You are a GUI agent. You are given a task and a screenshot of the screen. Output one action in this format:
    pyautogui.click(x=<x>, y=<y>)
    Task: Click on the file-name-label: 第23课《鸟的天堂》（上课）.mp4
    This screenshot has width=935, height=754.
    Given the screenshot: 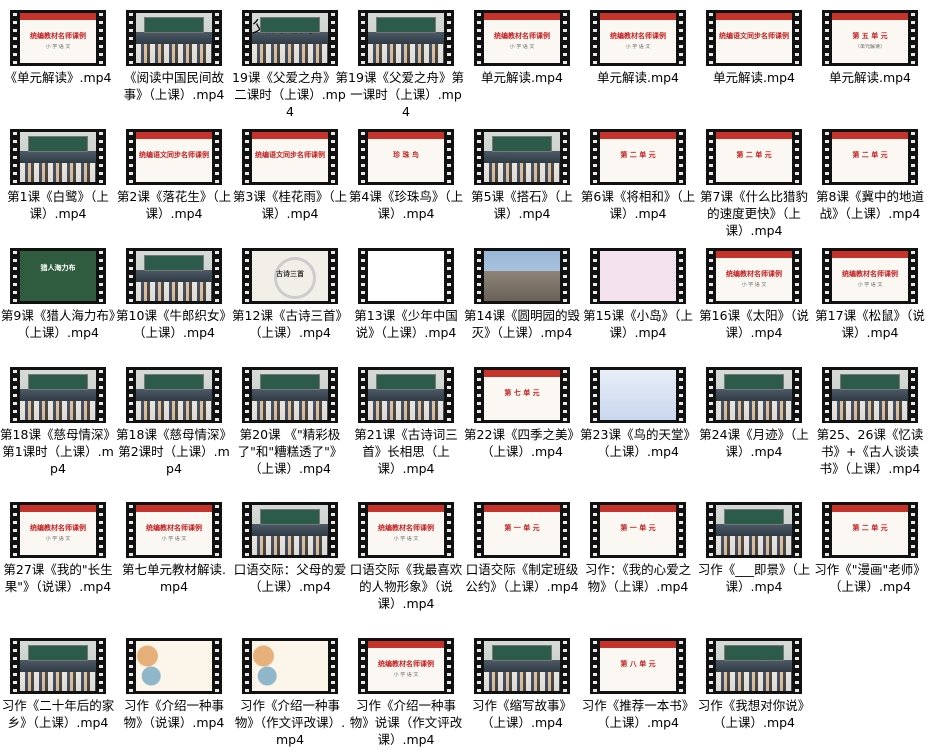 What is the action you would take?
    pyautogui.click(x=638, y=443)
    